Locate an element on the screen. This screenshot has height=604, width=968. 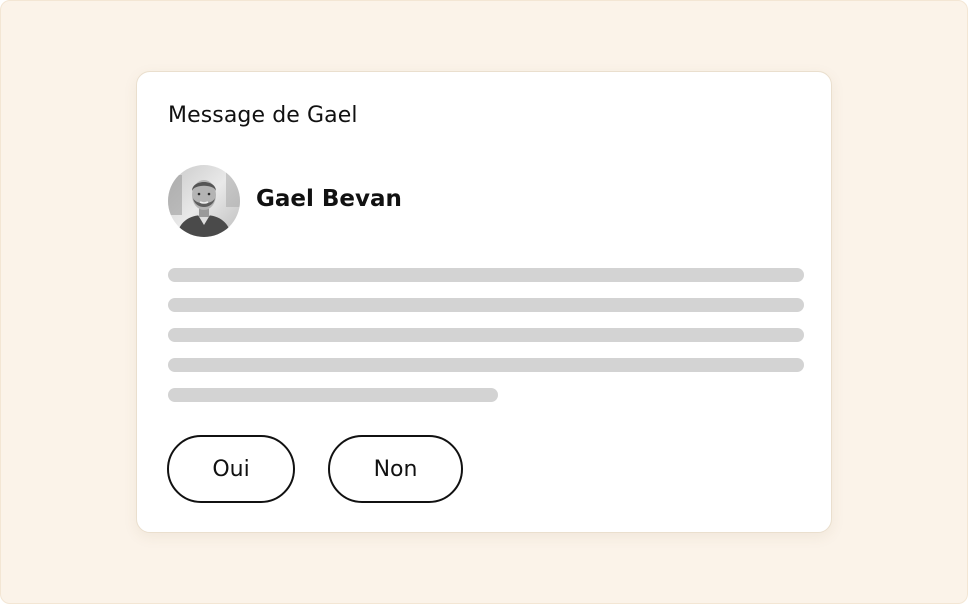
yes-button: Oui is located at coordinates (231, 469).